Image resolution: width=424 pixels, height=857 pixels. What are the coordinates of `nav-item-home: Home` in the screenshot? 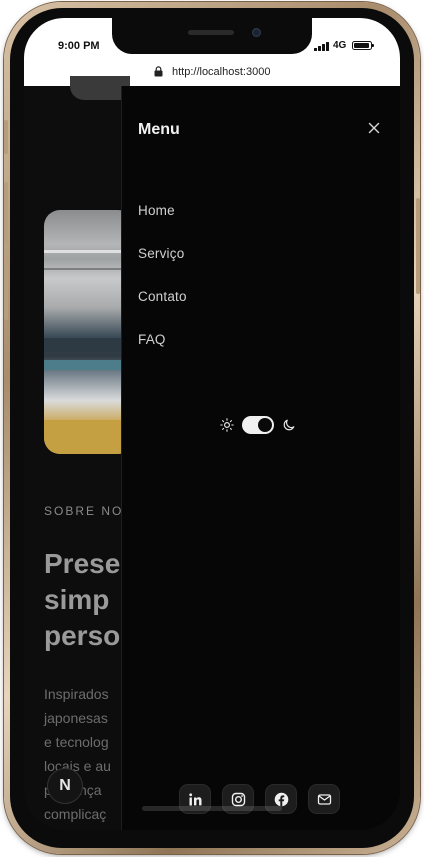 It's located at (162, 224).